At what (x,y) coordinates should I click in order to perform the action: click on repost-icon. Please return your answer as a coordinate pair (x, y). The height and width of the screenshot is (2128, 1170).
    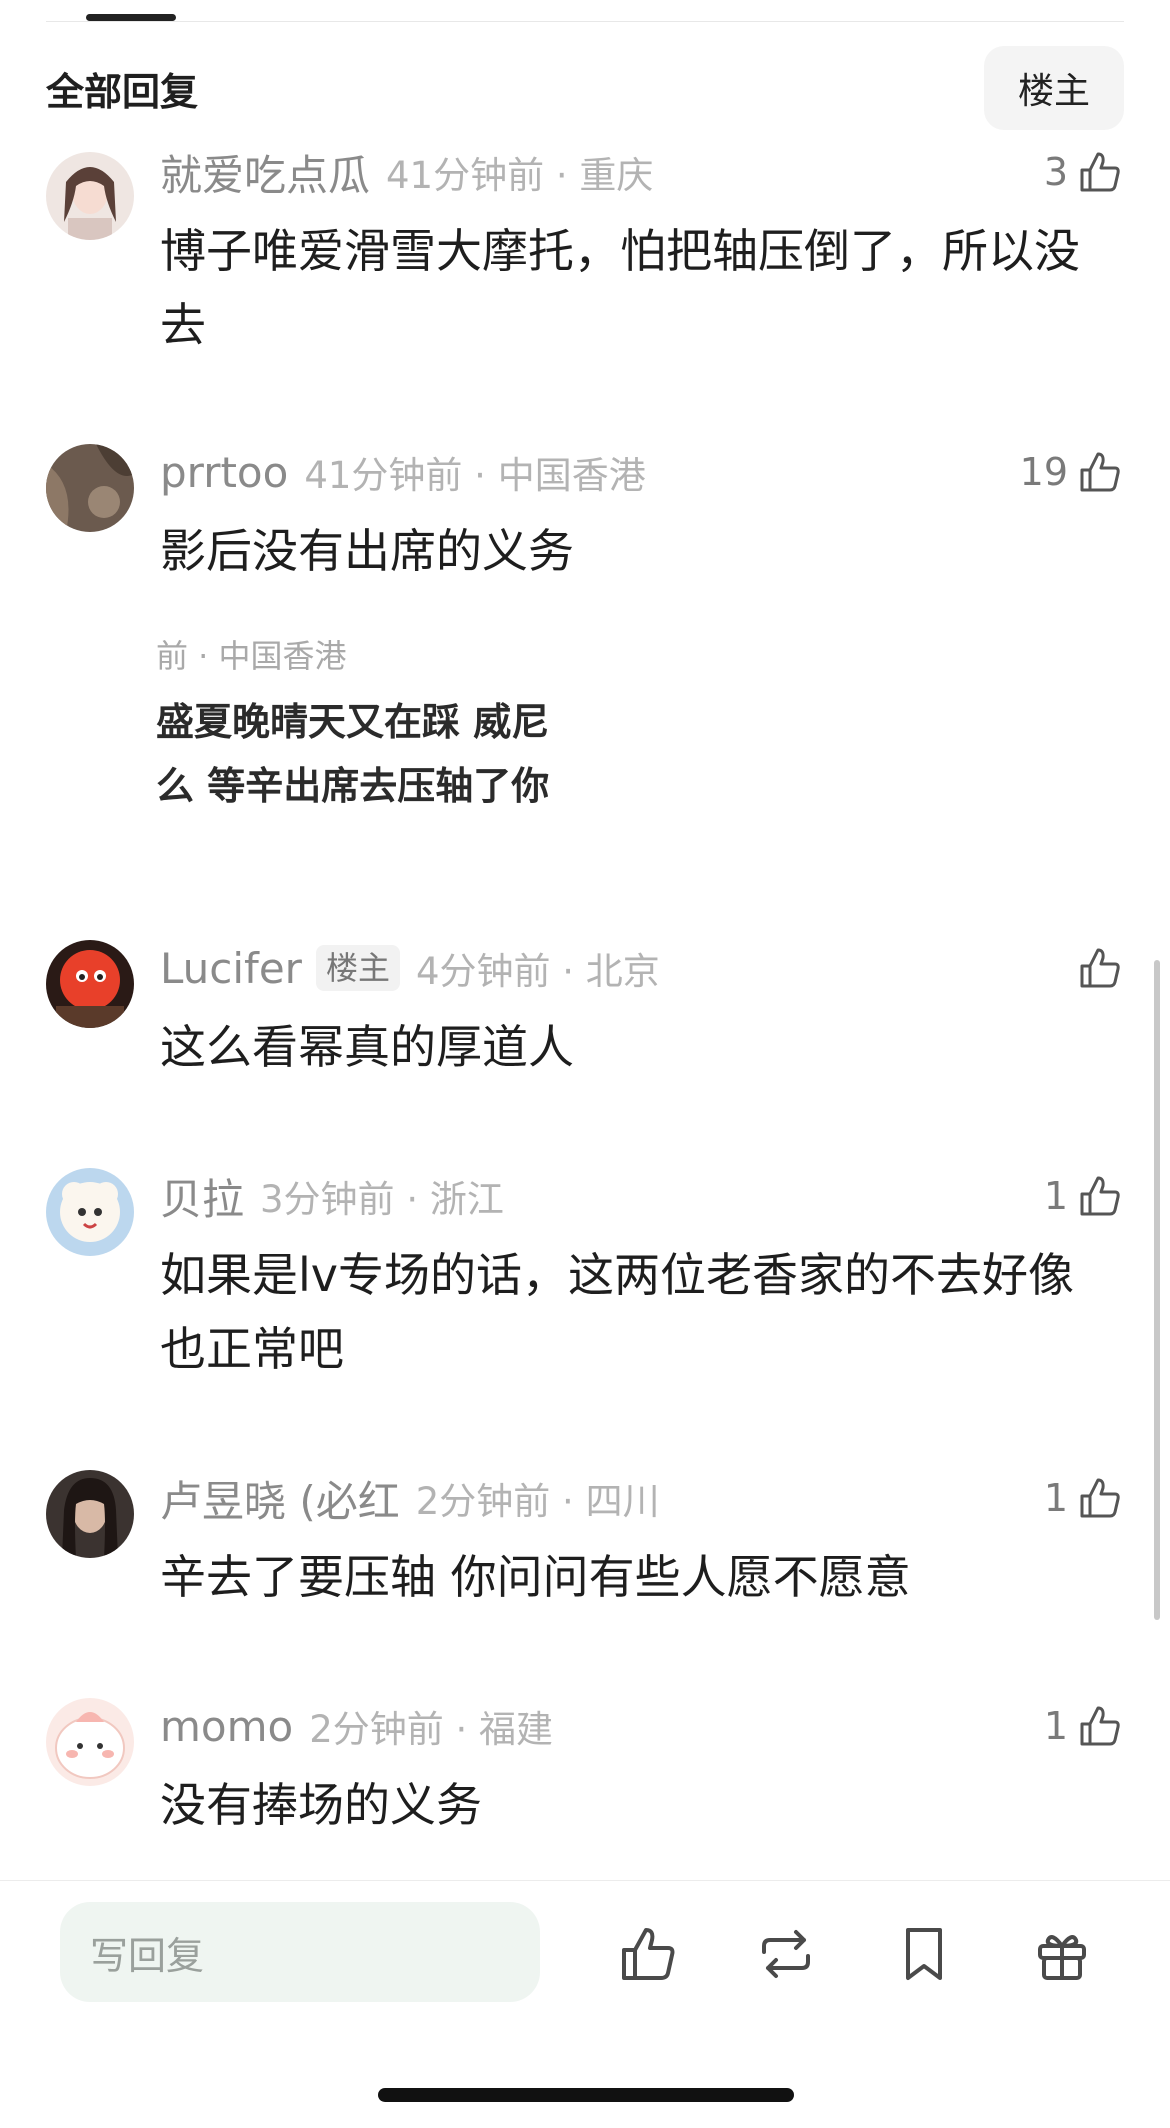
    Looking at the image, I should click on (786, 1954).